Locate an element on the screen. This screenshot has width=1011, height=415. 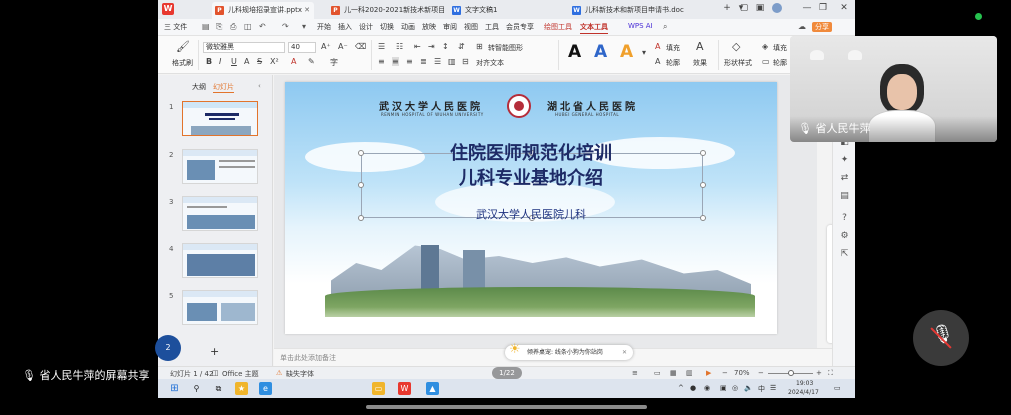
theme-name: Office 主题 is located at coordinates (240, 374).